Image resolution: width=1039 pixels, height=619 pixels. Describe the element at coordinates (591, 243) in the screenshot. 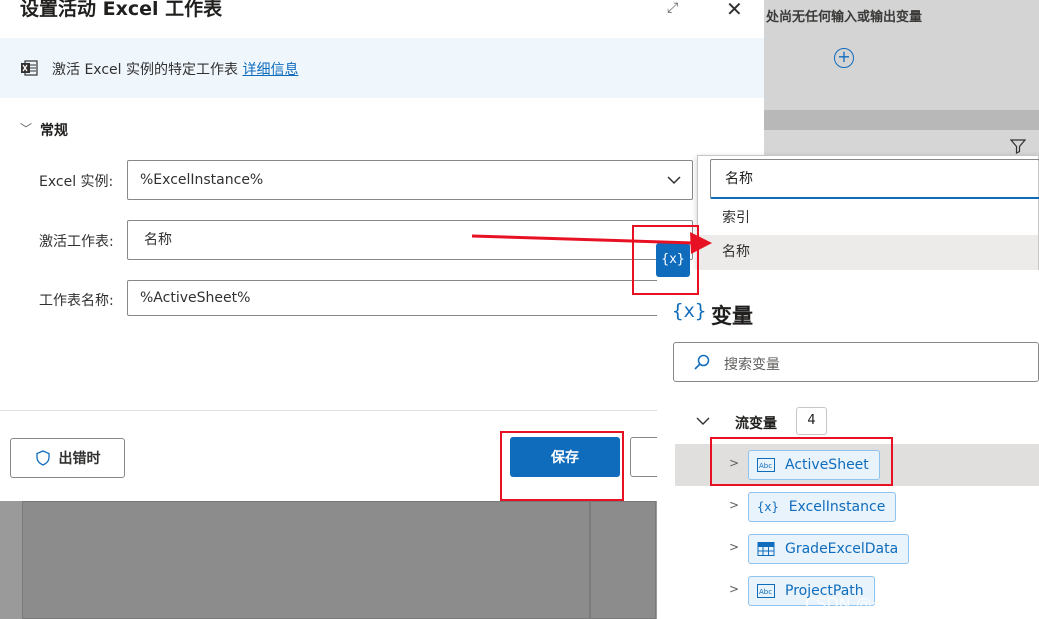

I see `annotation-arrow` at that location.